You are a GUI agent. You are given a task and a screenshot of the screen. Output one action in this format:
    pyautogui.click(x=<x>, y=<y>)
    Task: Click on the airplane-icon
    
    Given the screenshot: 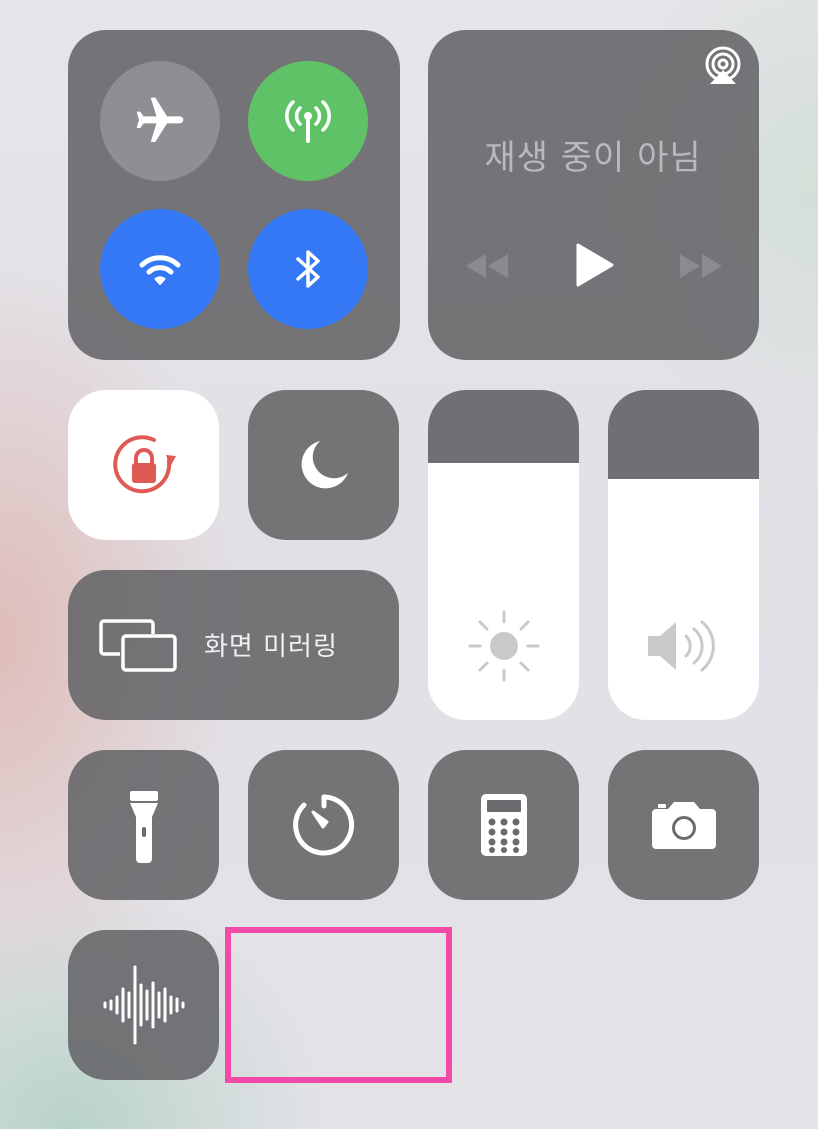 What is the action you would take?
    pyautogui.click(x=160, y=119)
    